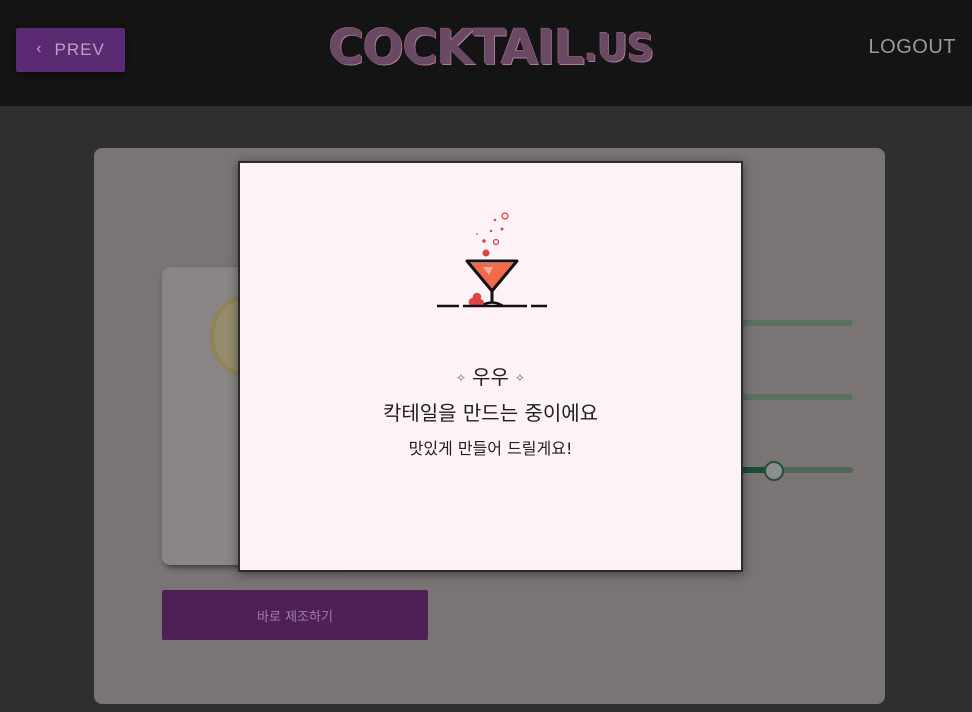 The image size is (972, 712). I want to click on slider-knob, so click(774, 471).